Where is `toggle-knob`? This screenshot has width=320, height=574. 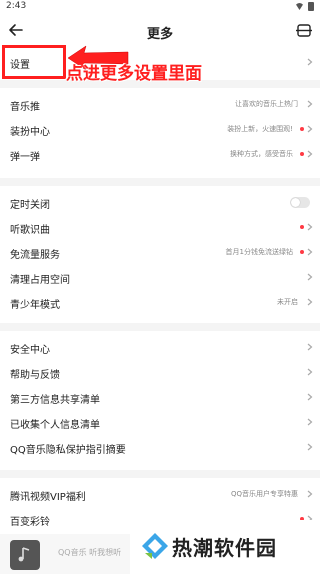 toggle-knob is located at coordinates (295, 202).